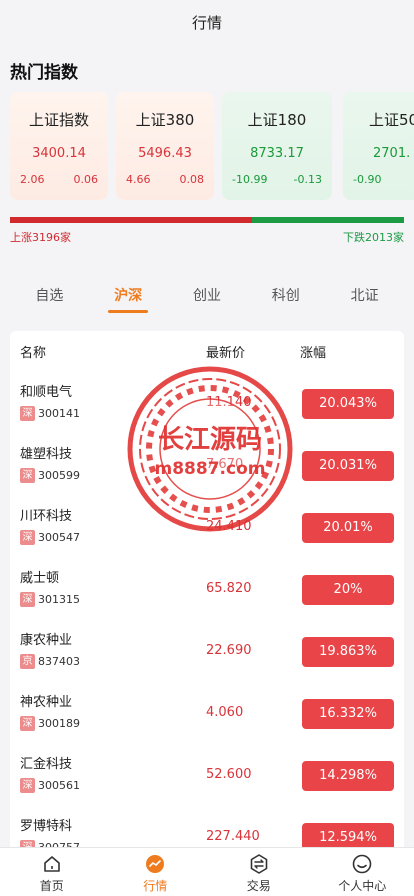 This screenshot has height=896, width=414. Describe the element at coordinates (59, 785) in the screenshot. I see `stock-code: 300561` at that location.